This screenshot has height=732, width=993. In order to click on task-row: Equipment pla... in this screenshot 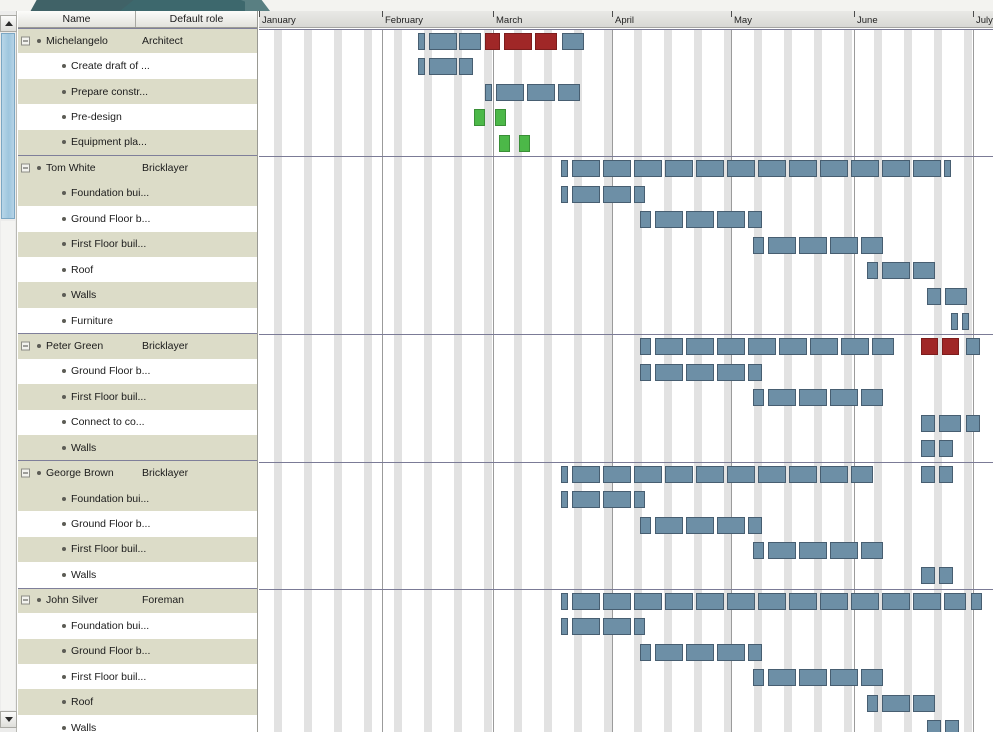, I will do `click(137, 142)`.